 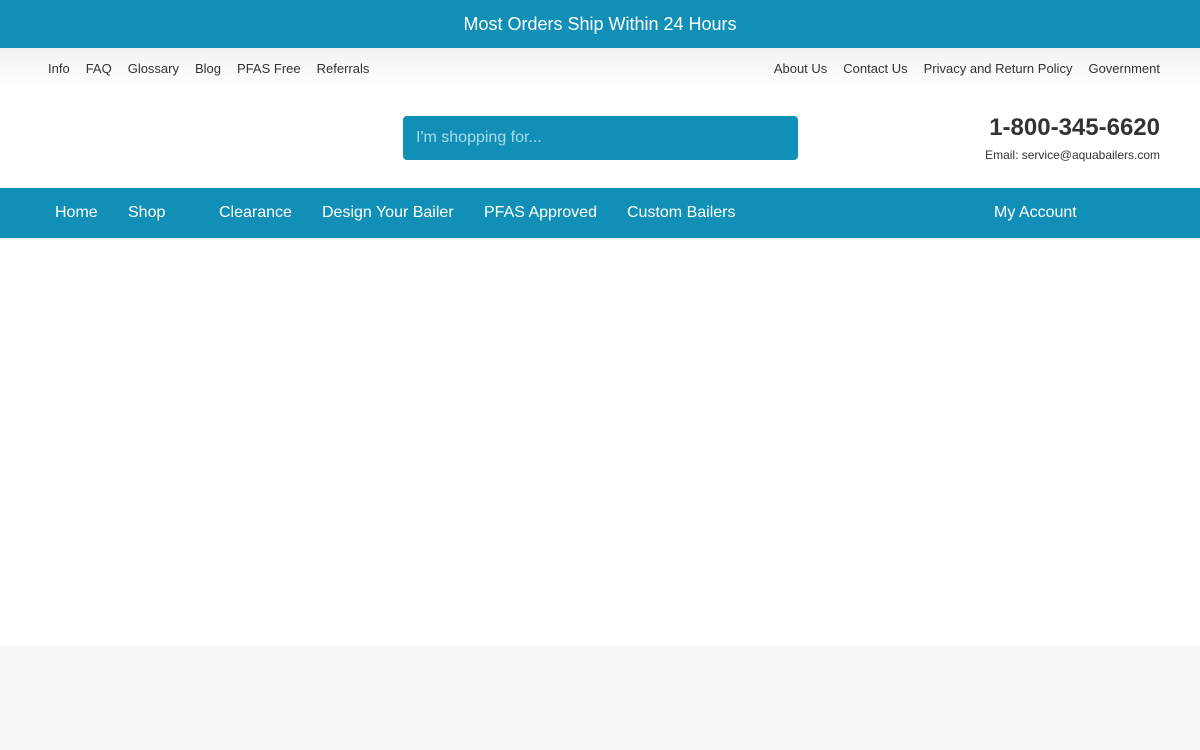 I want to click on footer, so click(x=600, y=698).